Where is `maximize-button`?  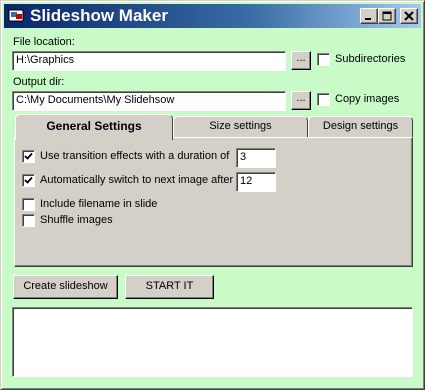
maximize-button is located at coordinates (387, 16).